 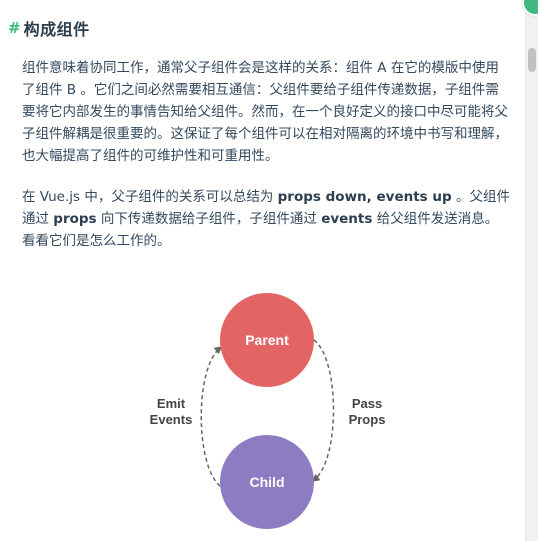 I want to click on parent-label: Parent, so click(x=267, y=340).